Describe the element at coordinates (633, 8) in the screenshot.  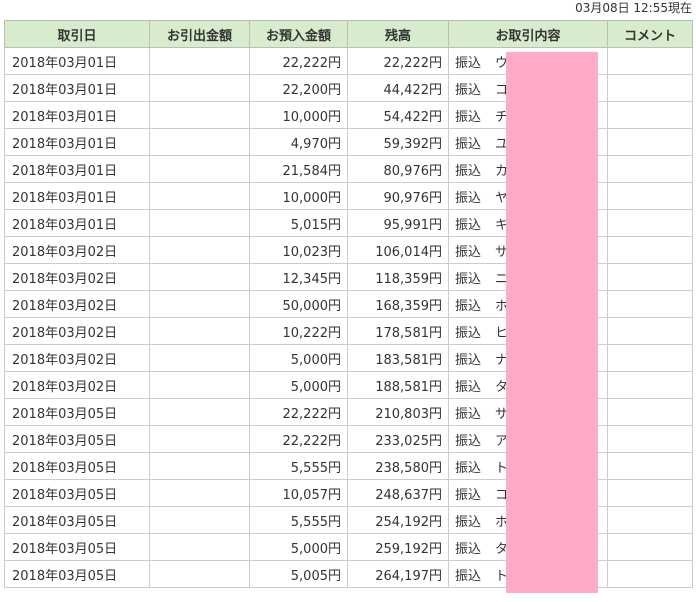
I see `as-of-timestamp: 03月08日 12:55現在` at that location.